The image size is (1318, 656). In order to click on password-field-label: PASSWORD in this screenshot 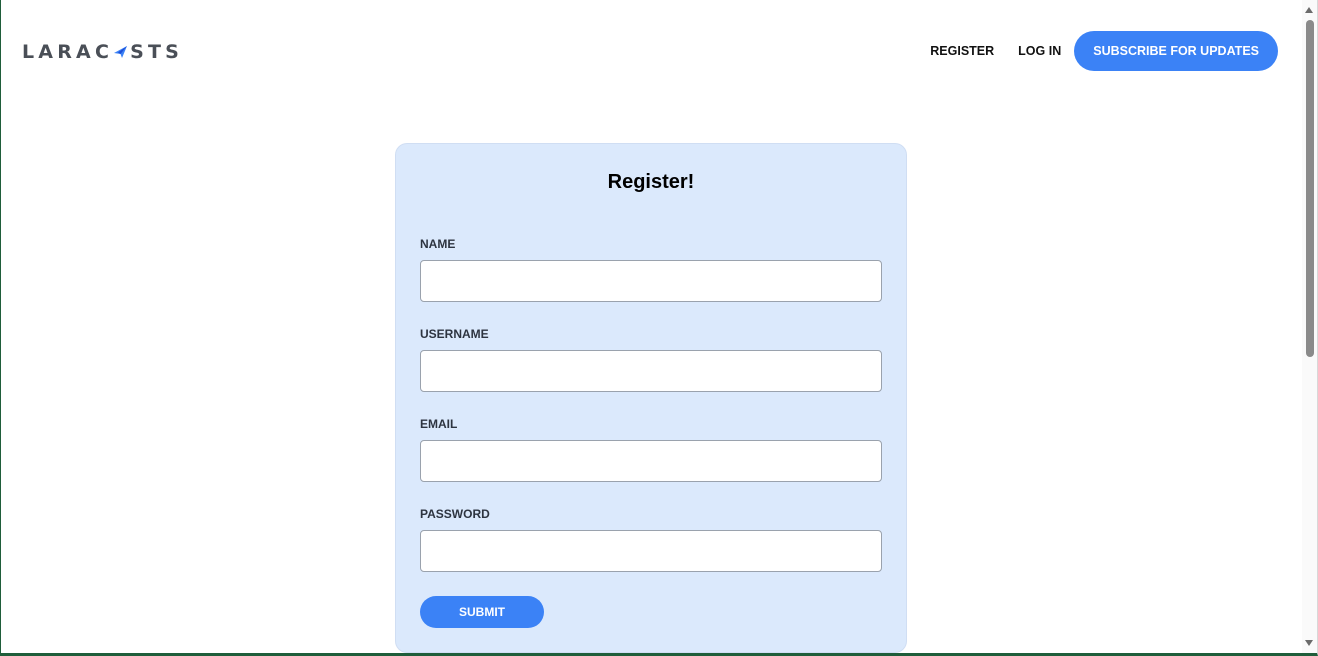, I will do `click(455, 514)`.